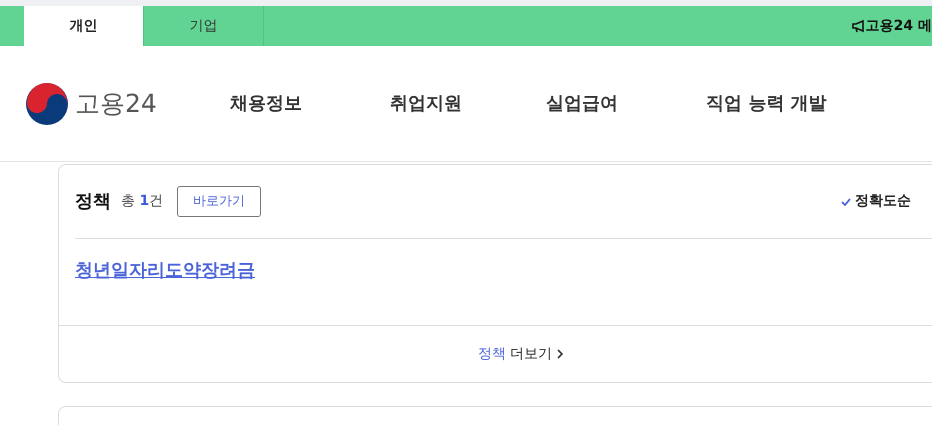 This screenshot has width=932, height=425. What do you see at coordinates (266, 103) in the screenshot?
I see `nav-menu-item: 채용정보` at bounding box center [266, 103].